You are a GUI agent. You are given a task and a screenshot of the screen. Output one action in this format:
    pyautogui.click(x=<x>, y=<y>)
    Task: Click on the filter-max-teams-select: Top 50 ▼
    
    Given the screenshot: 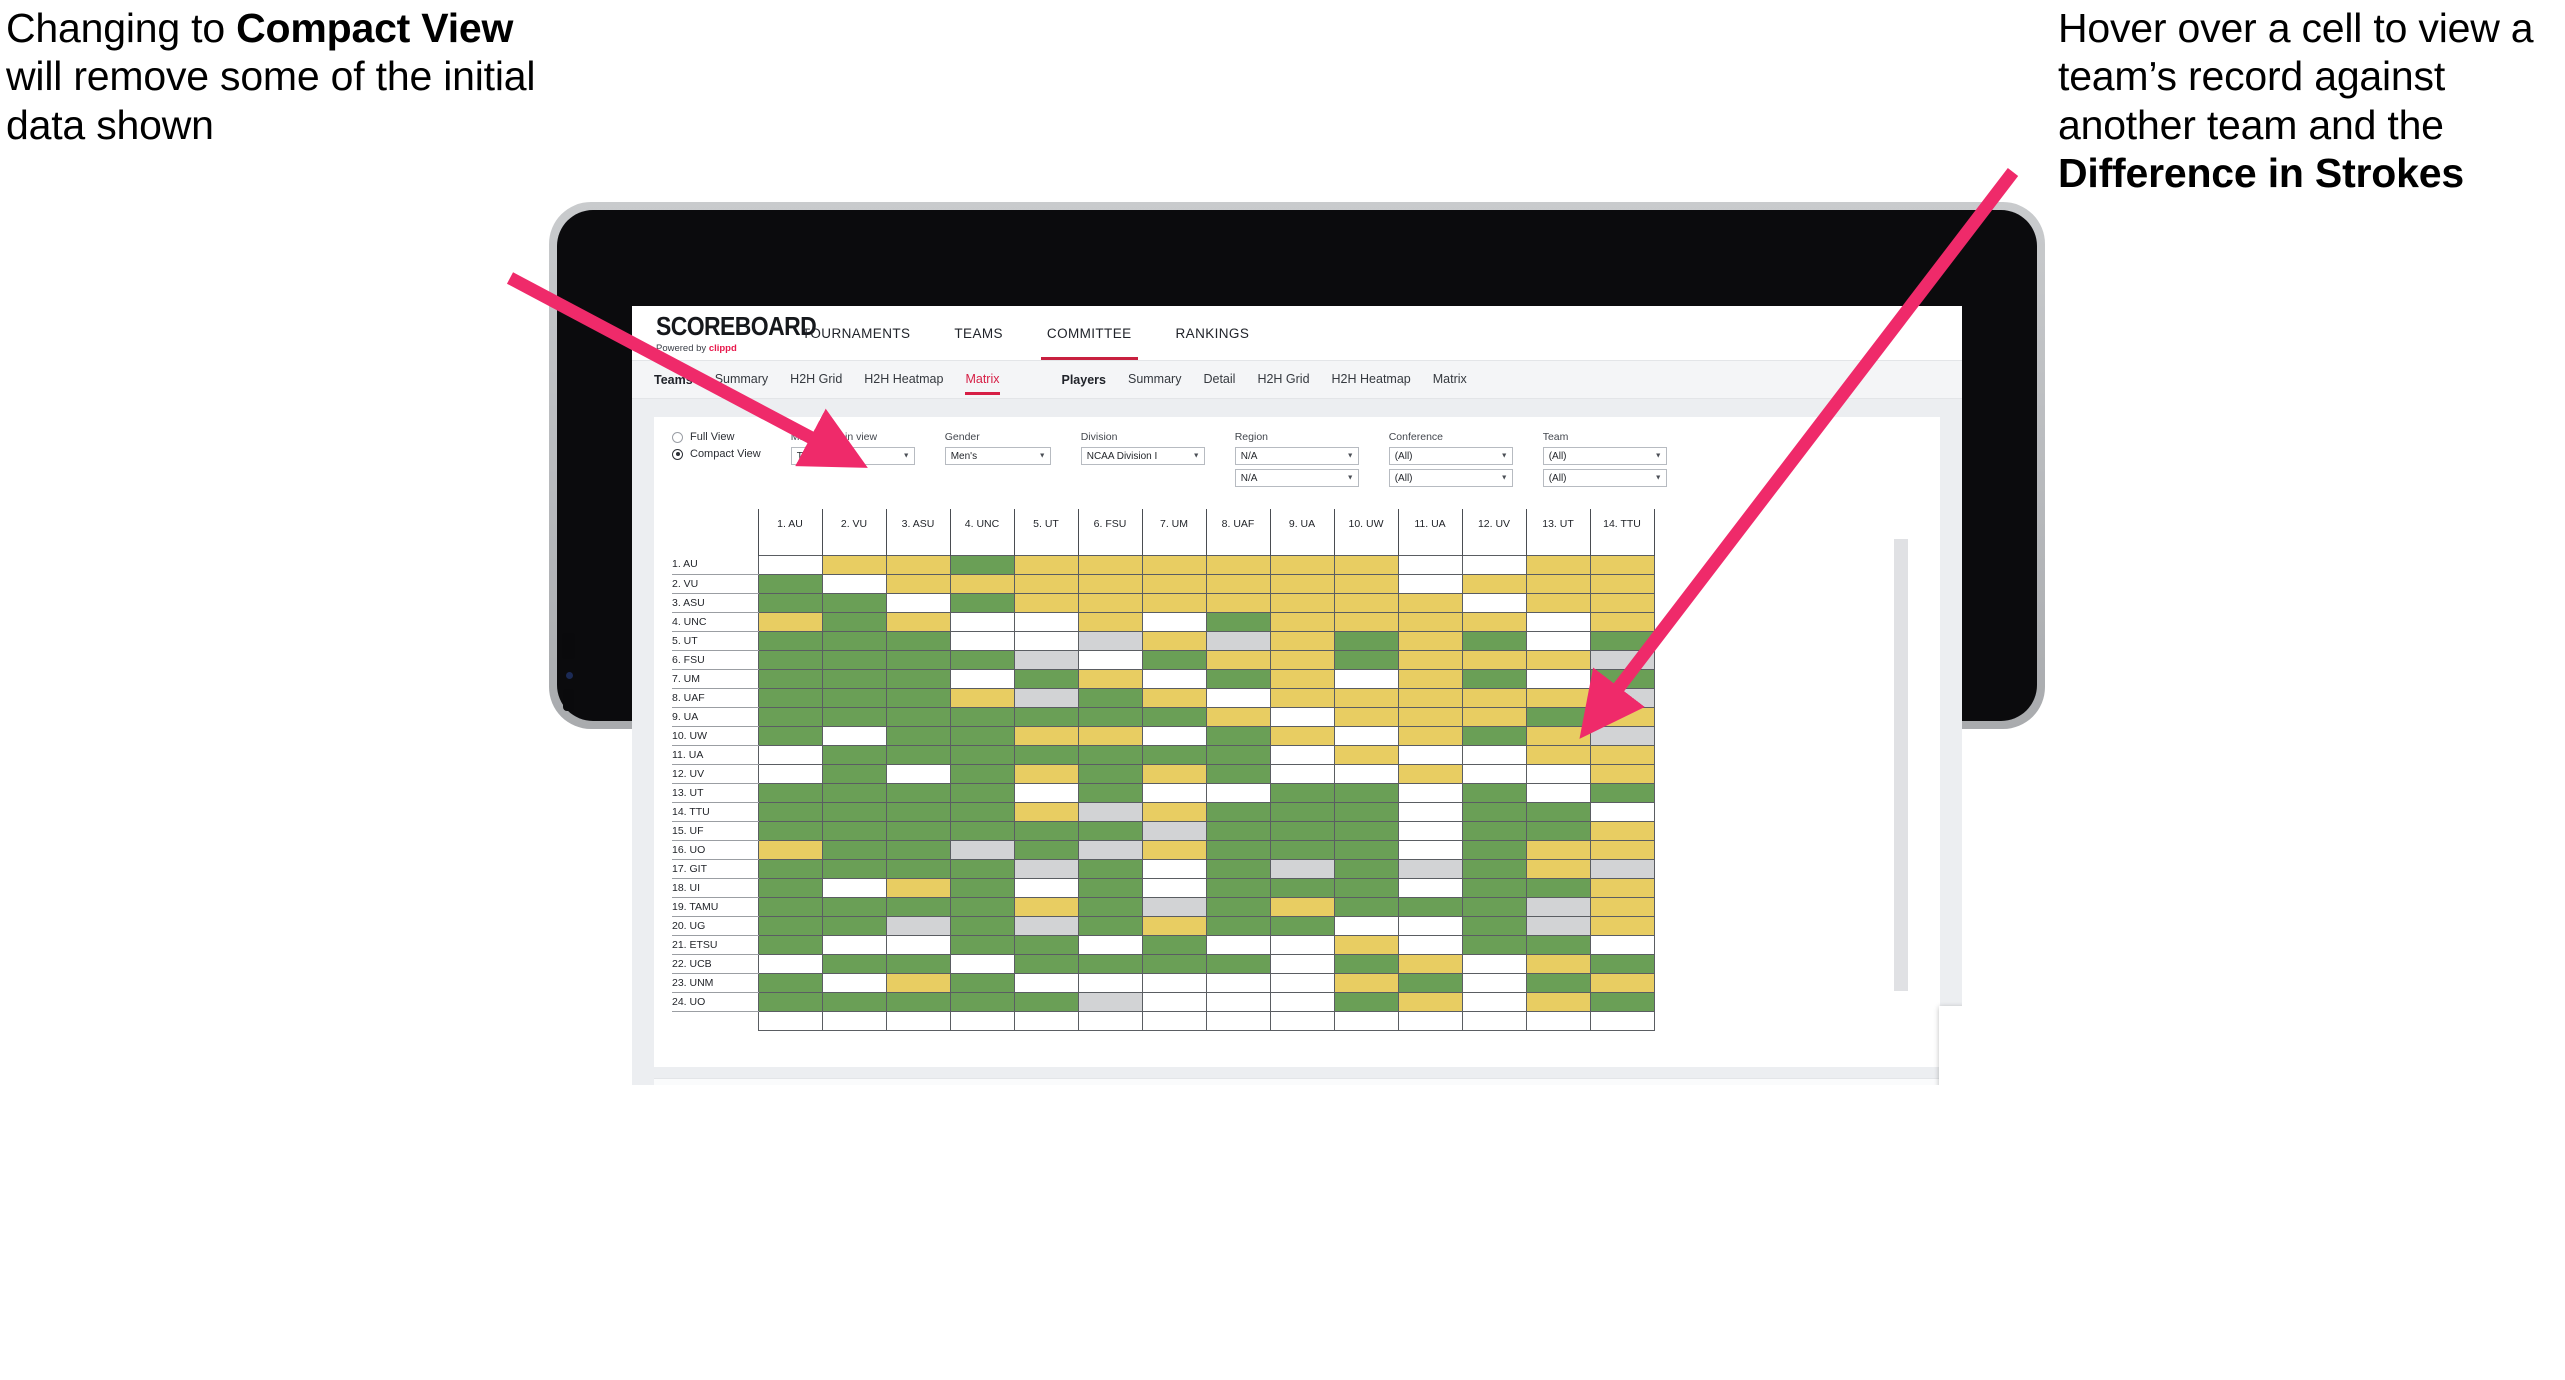 What is the action you would take?
    pyautogui.click(x=852, y=456)
    